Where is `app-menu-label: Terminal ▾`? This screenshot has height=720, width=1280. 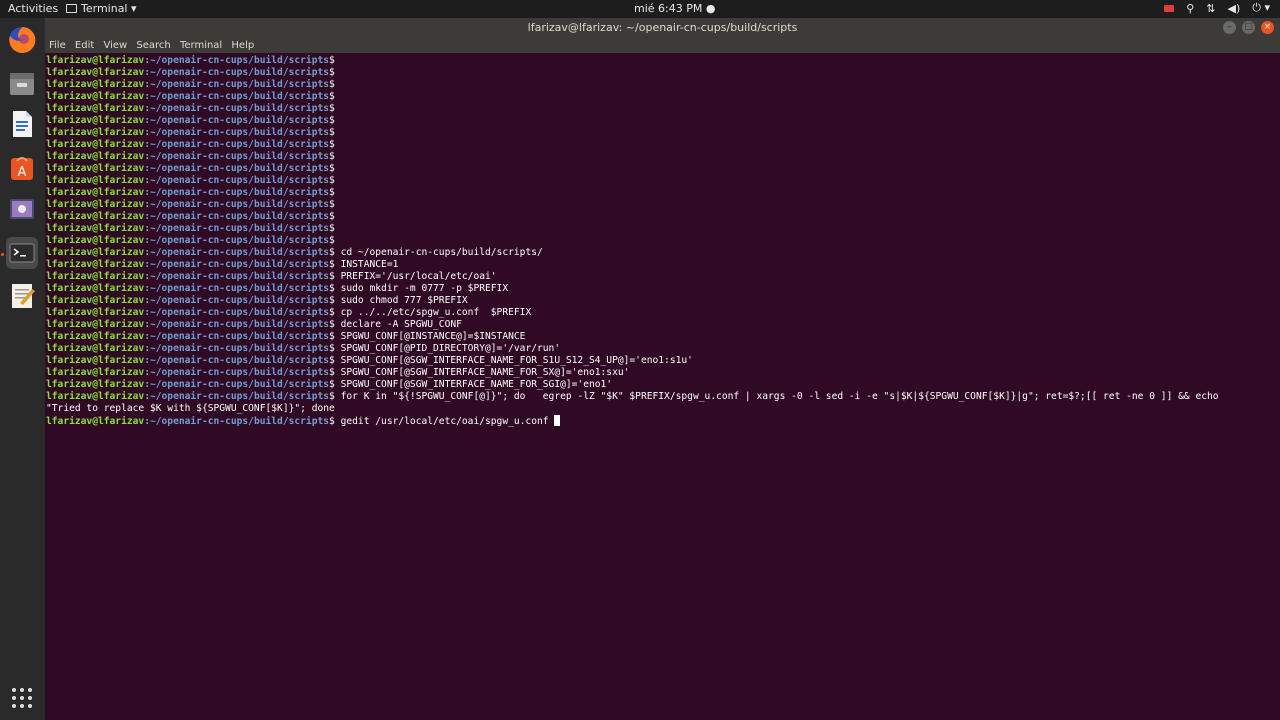 app-menu-label: Terminal ▾ is located at coordinates (109, 8).